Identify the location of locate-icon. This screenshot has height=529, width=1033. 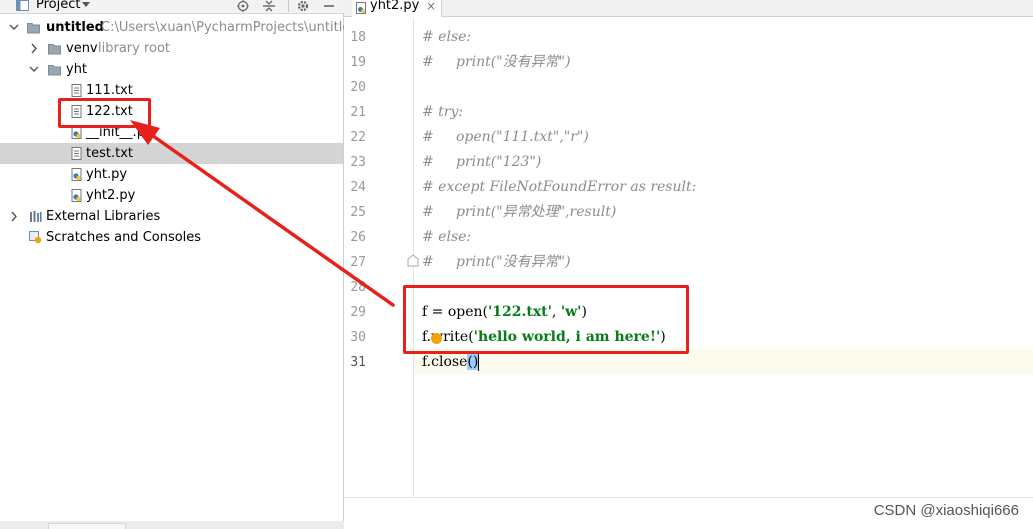
(243, 6).